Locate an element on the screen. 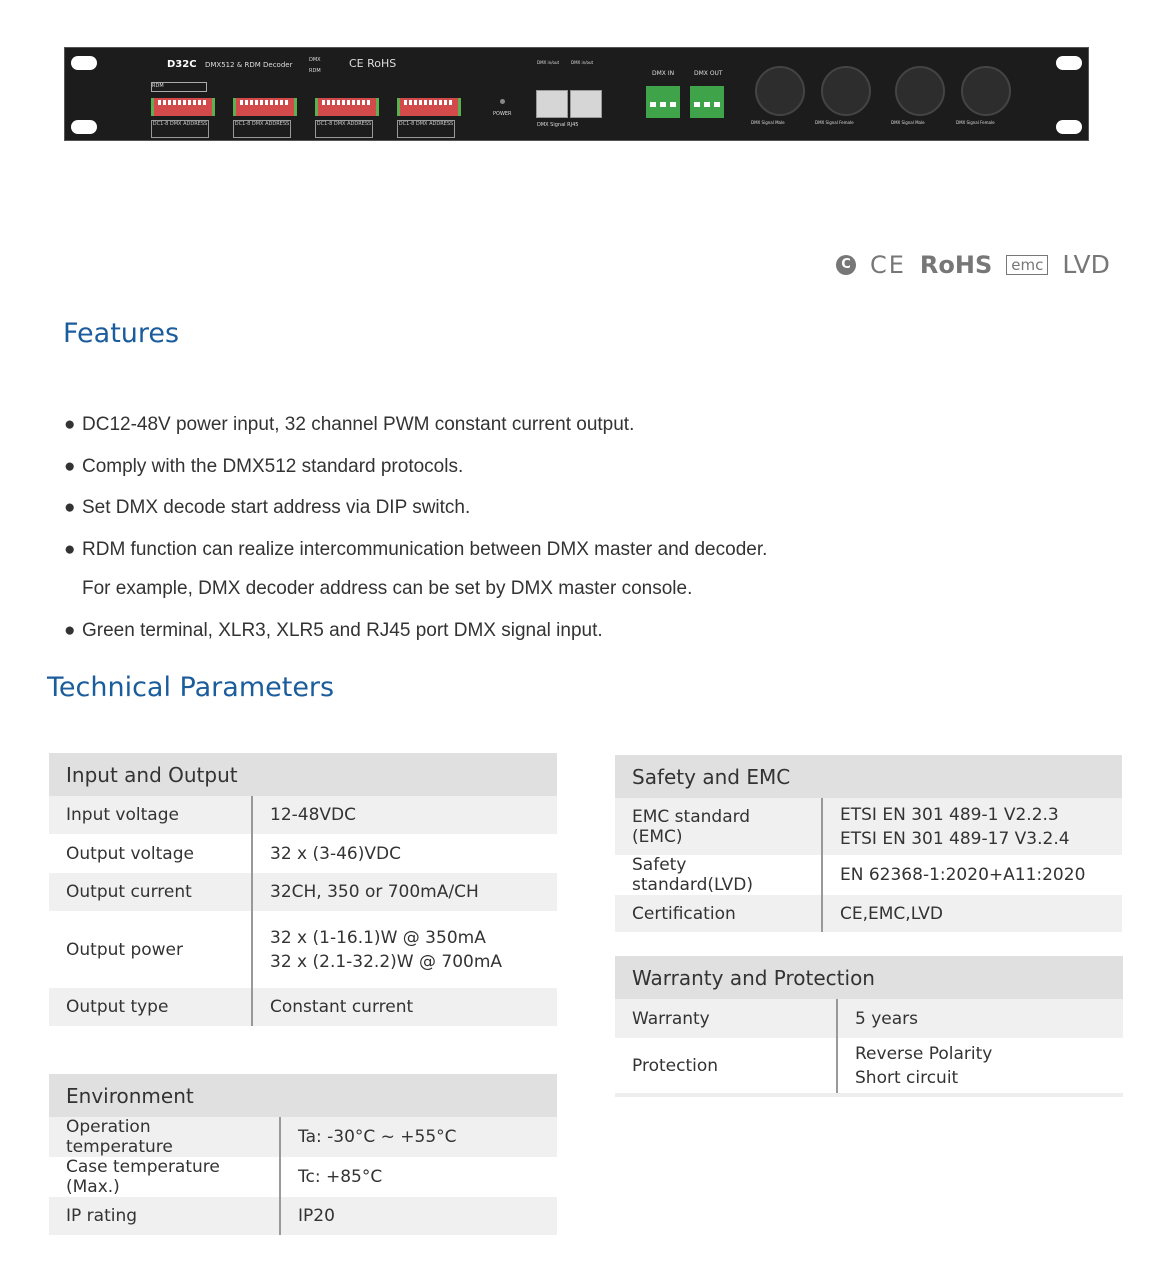  param-value: Reverse Polarity Short circuit is located at coordinates (980, 1066).